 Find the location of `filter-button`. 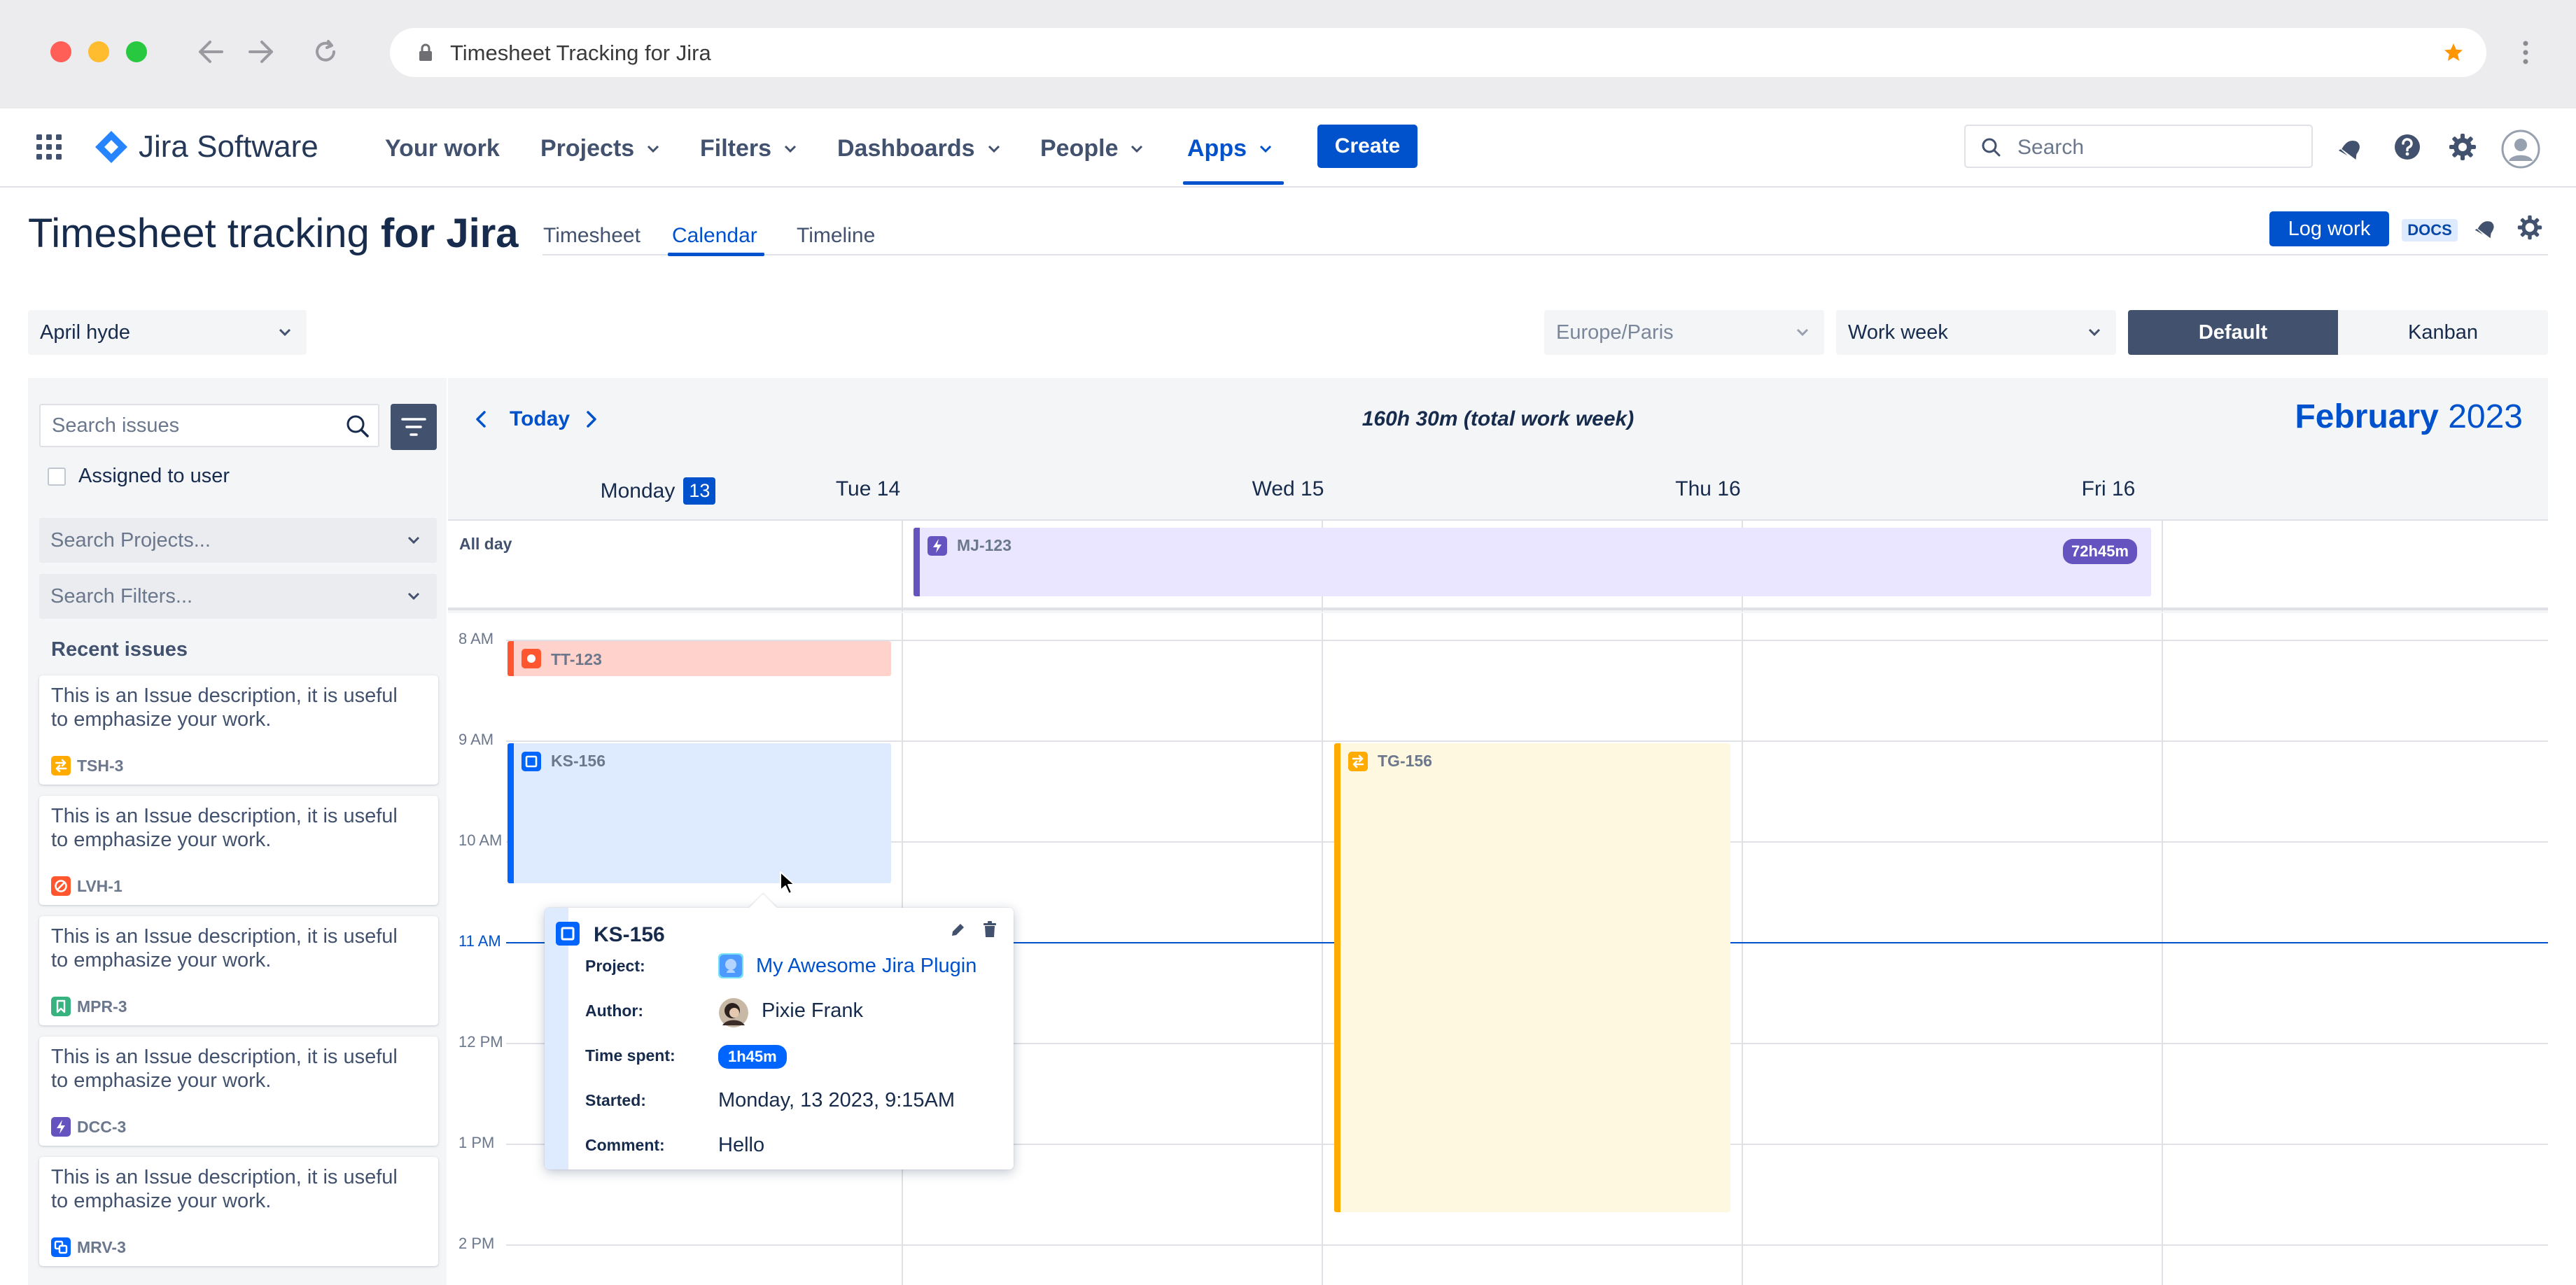

filter-button is located at coordinates (414, 427).